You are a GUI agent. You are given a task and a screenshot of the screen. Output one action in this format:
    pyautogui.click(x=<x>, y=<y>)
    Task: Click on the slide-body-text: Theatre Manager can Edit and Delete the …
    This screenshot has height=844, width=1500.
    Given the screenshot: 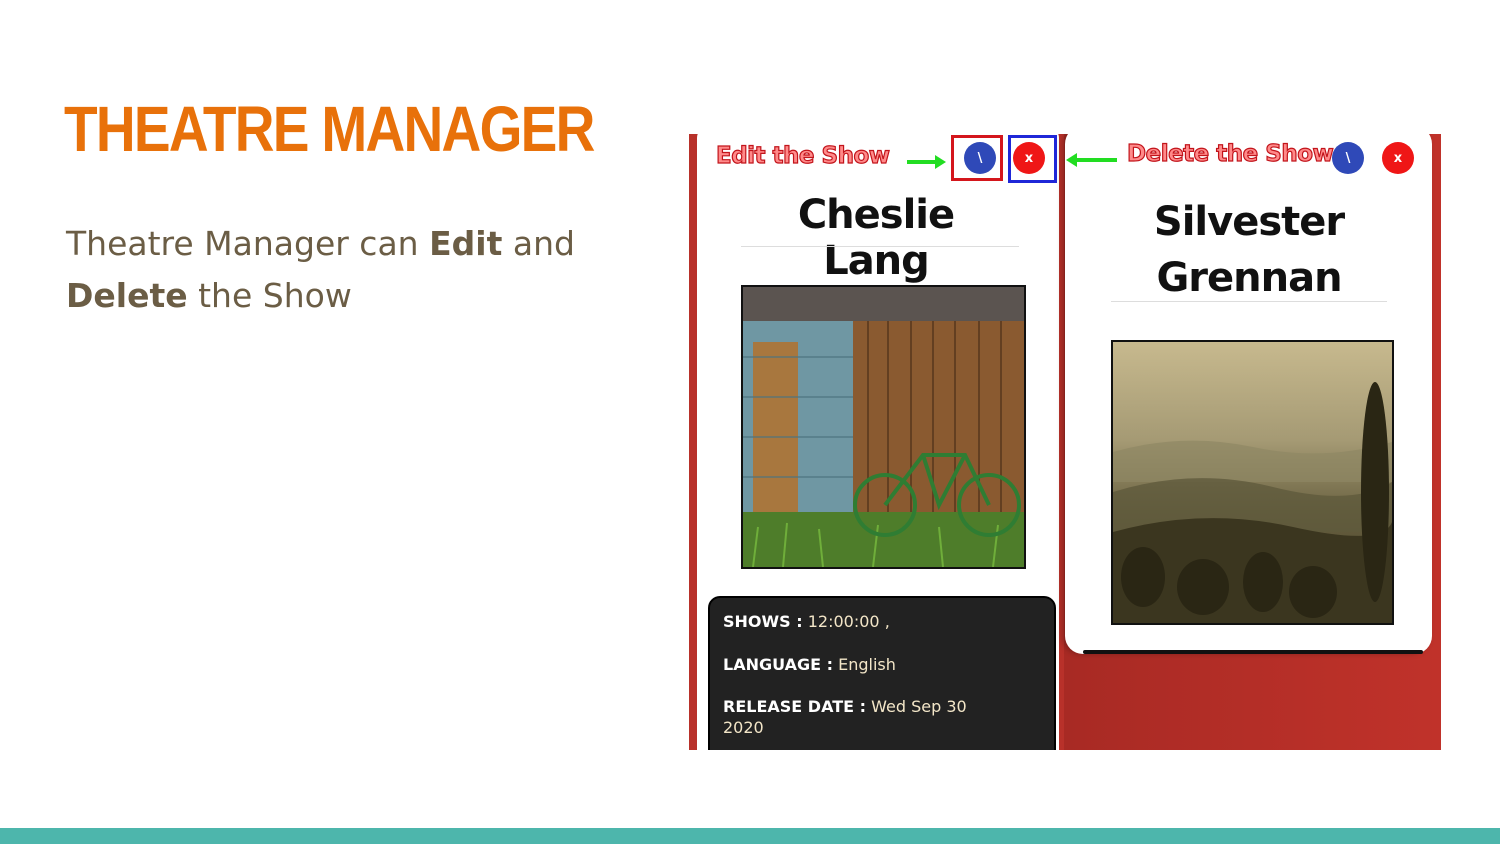 What is the action you would take?
    pyautogui.click(x=346, y=270)
    